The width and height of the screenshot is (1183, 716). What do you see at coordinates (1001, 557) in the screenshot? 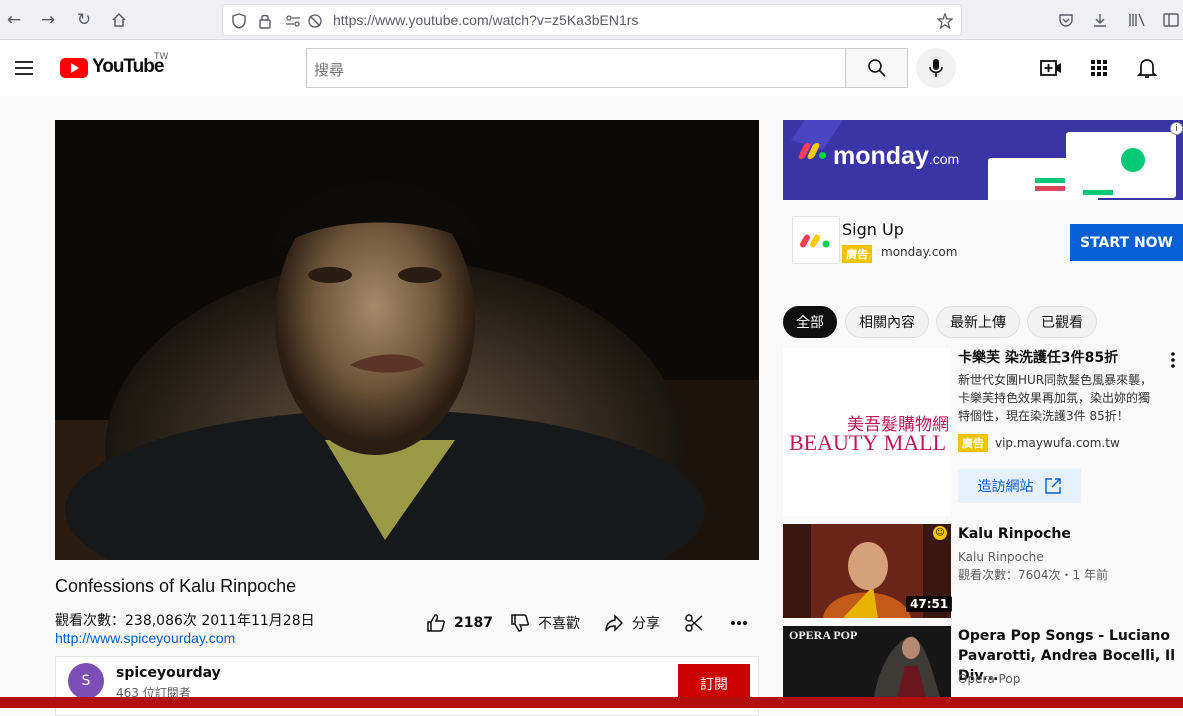
I see `video-channel-kalu: Kalu Rinpoche` at bounding box center [1001, 557].